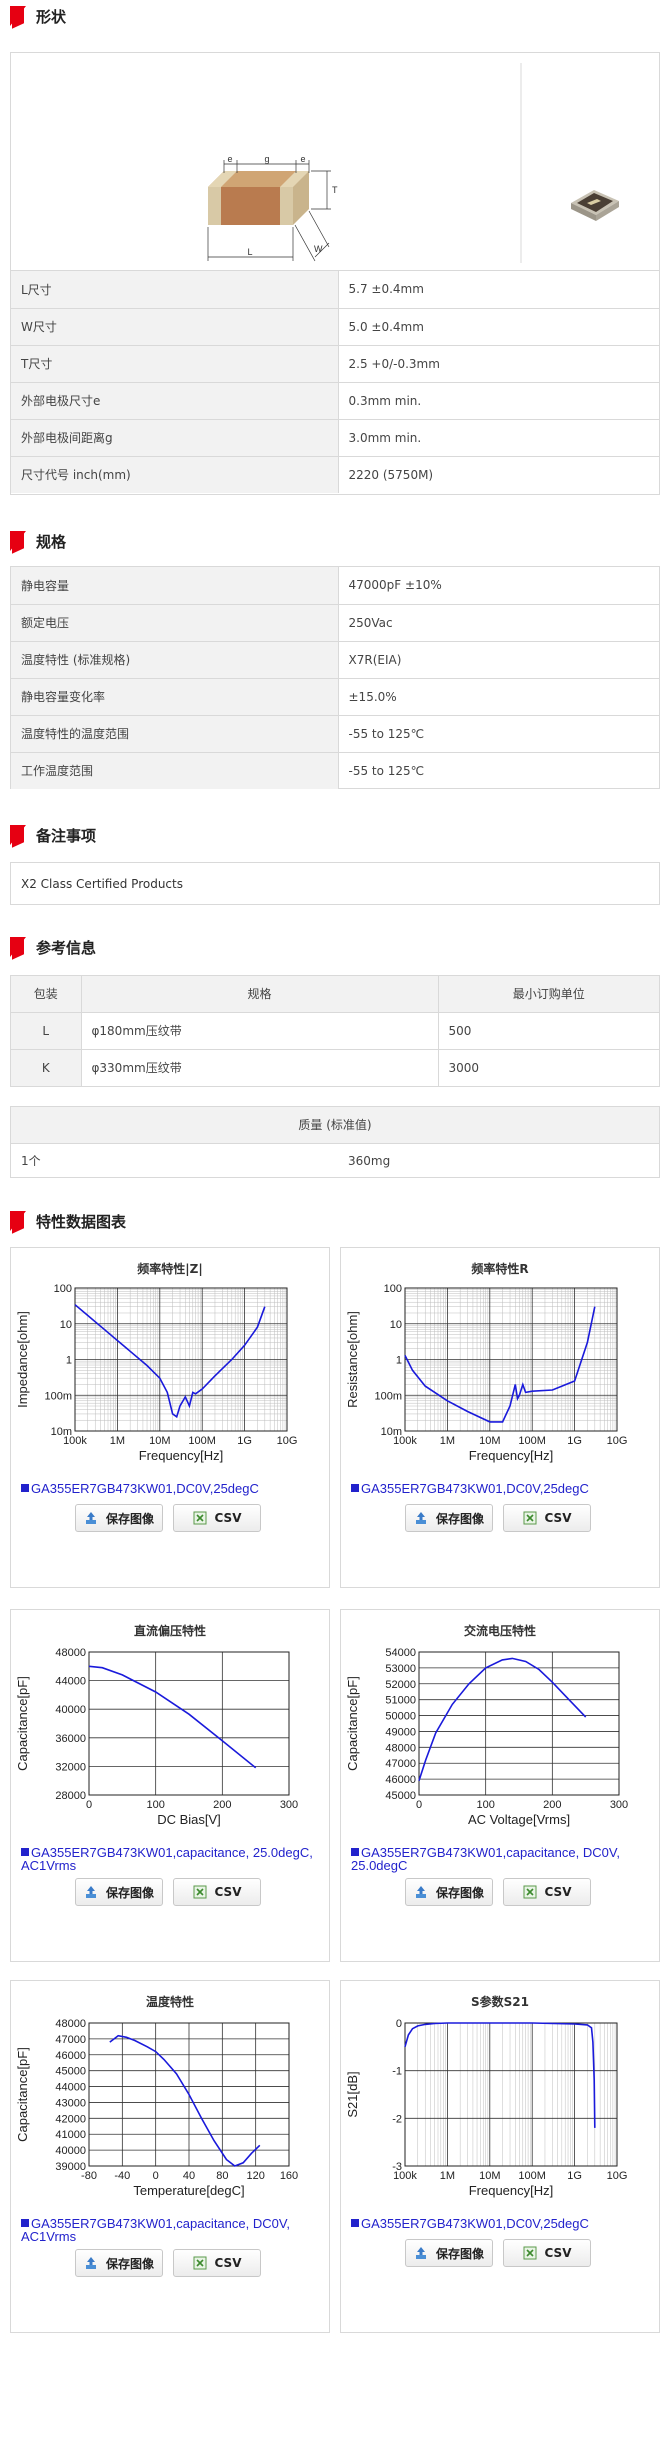 The width and height of the screenshot is (669, 2439). Describe the element at coordinates (70, 2103) in the screenshot. I see `y-tick-label: 43000` at that location.